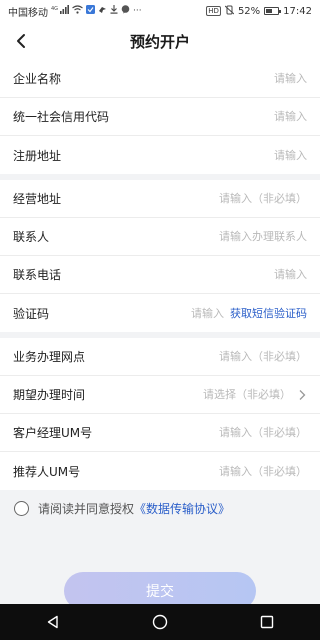 This screenshot has height=640, width=320. I want to click on business-address-input, so click(184, 198).